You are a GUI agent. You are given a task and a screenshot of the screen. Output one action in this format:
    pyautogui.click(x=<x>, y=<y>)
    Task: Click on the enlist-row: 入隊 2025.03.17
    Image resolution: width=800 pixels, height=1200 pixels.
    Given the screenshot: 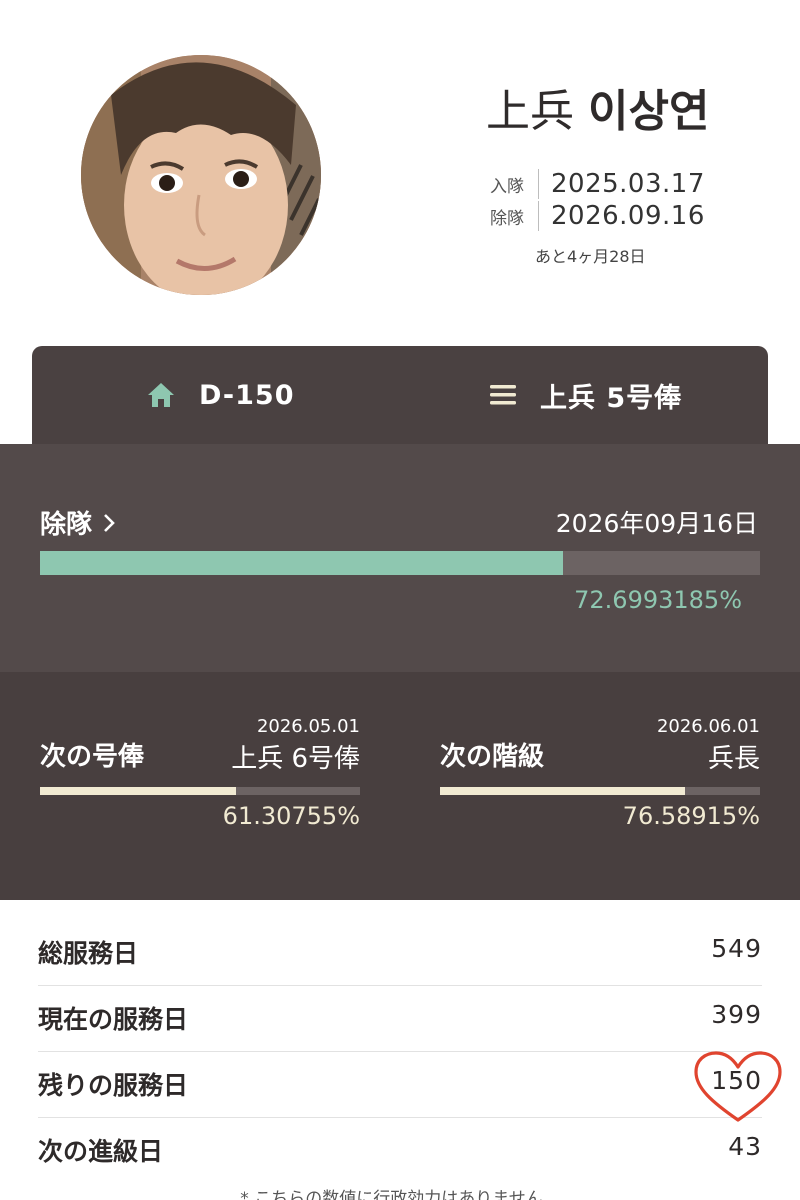 What is the action you would take?
    pyautogui.click(x=610, y=184)
    